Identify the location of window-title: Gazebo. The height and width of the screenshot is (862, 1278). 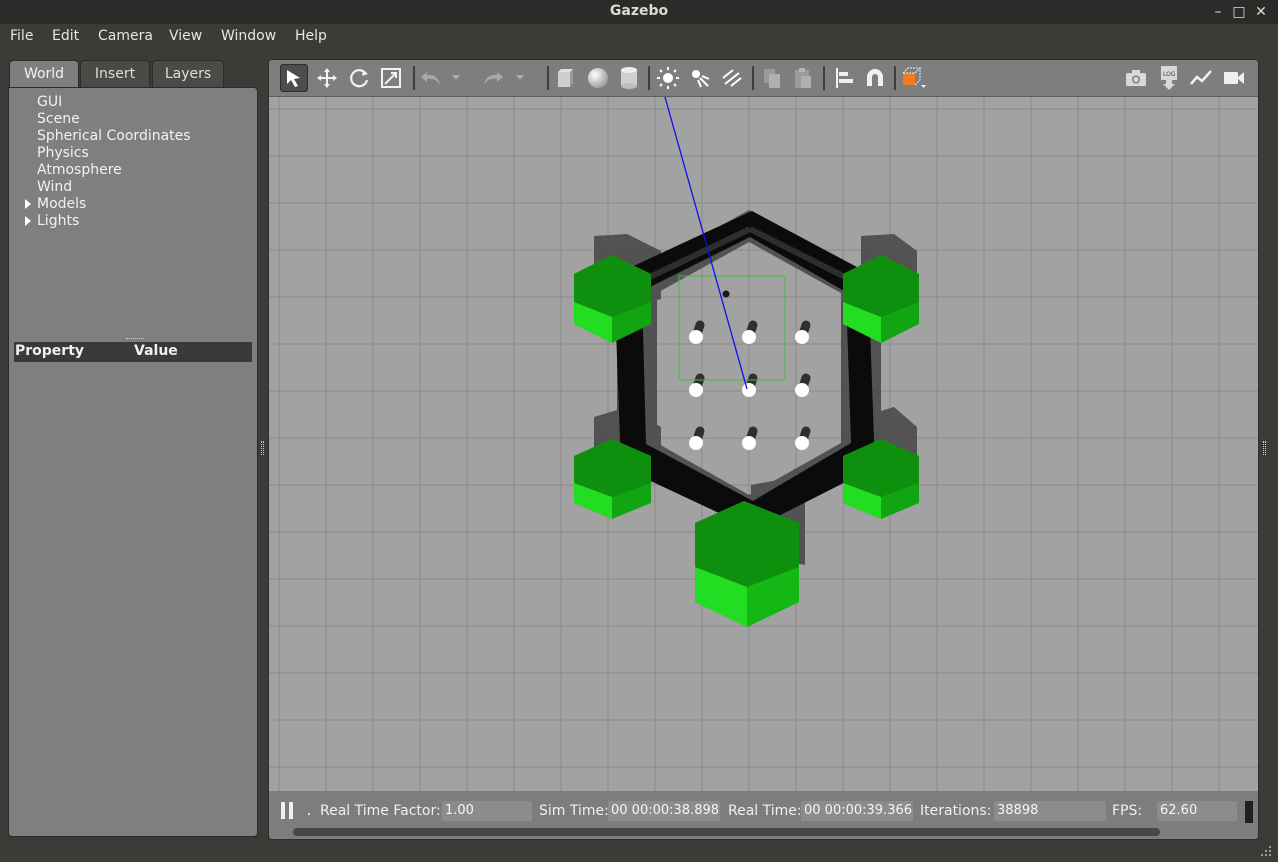
(639, 11).